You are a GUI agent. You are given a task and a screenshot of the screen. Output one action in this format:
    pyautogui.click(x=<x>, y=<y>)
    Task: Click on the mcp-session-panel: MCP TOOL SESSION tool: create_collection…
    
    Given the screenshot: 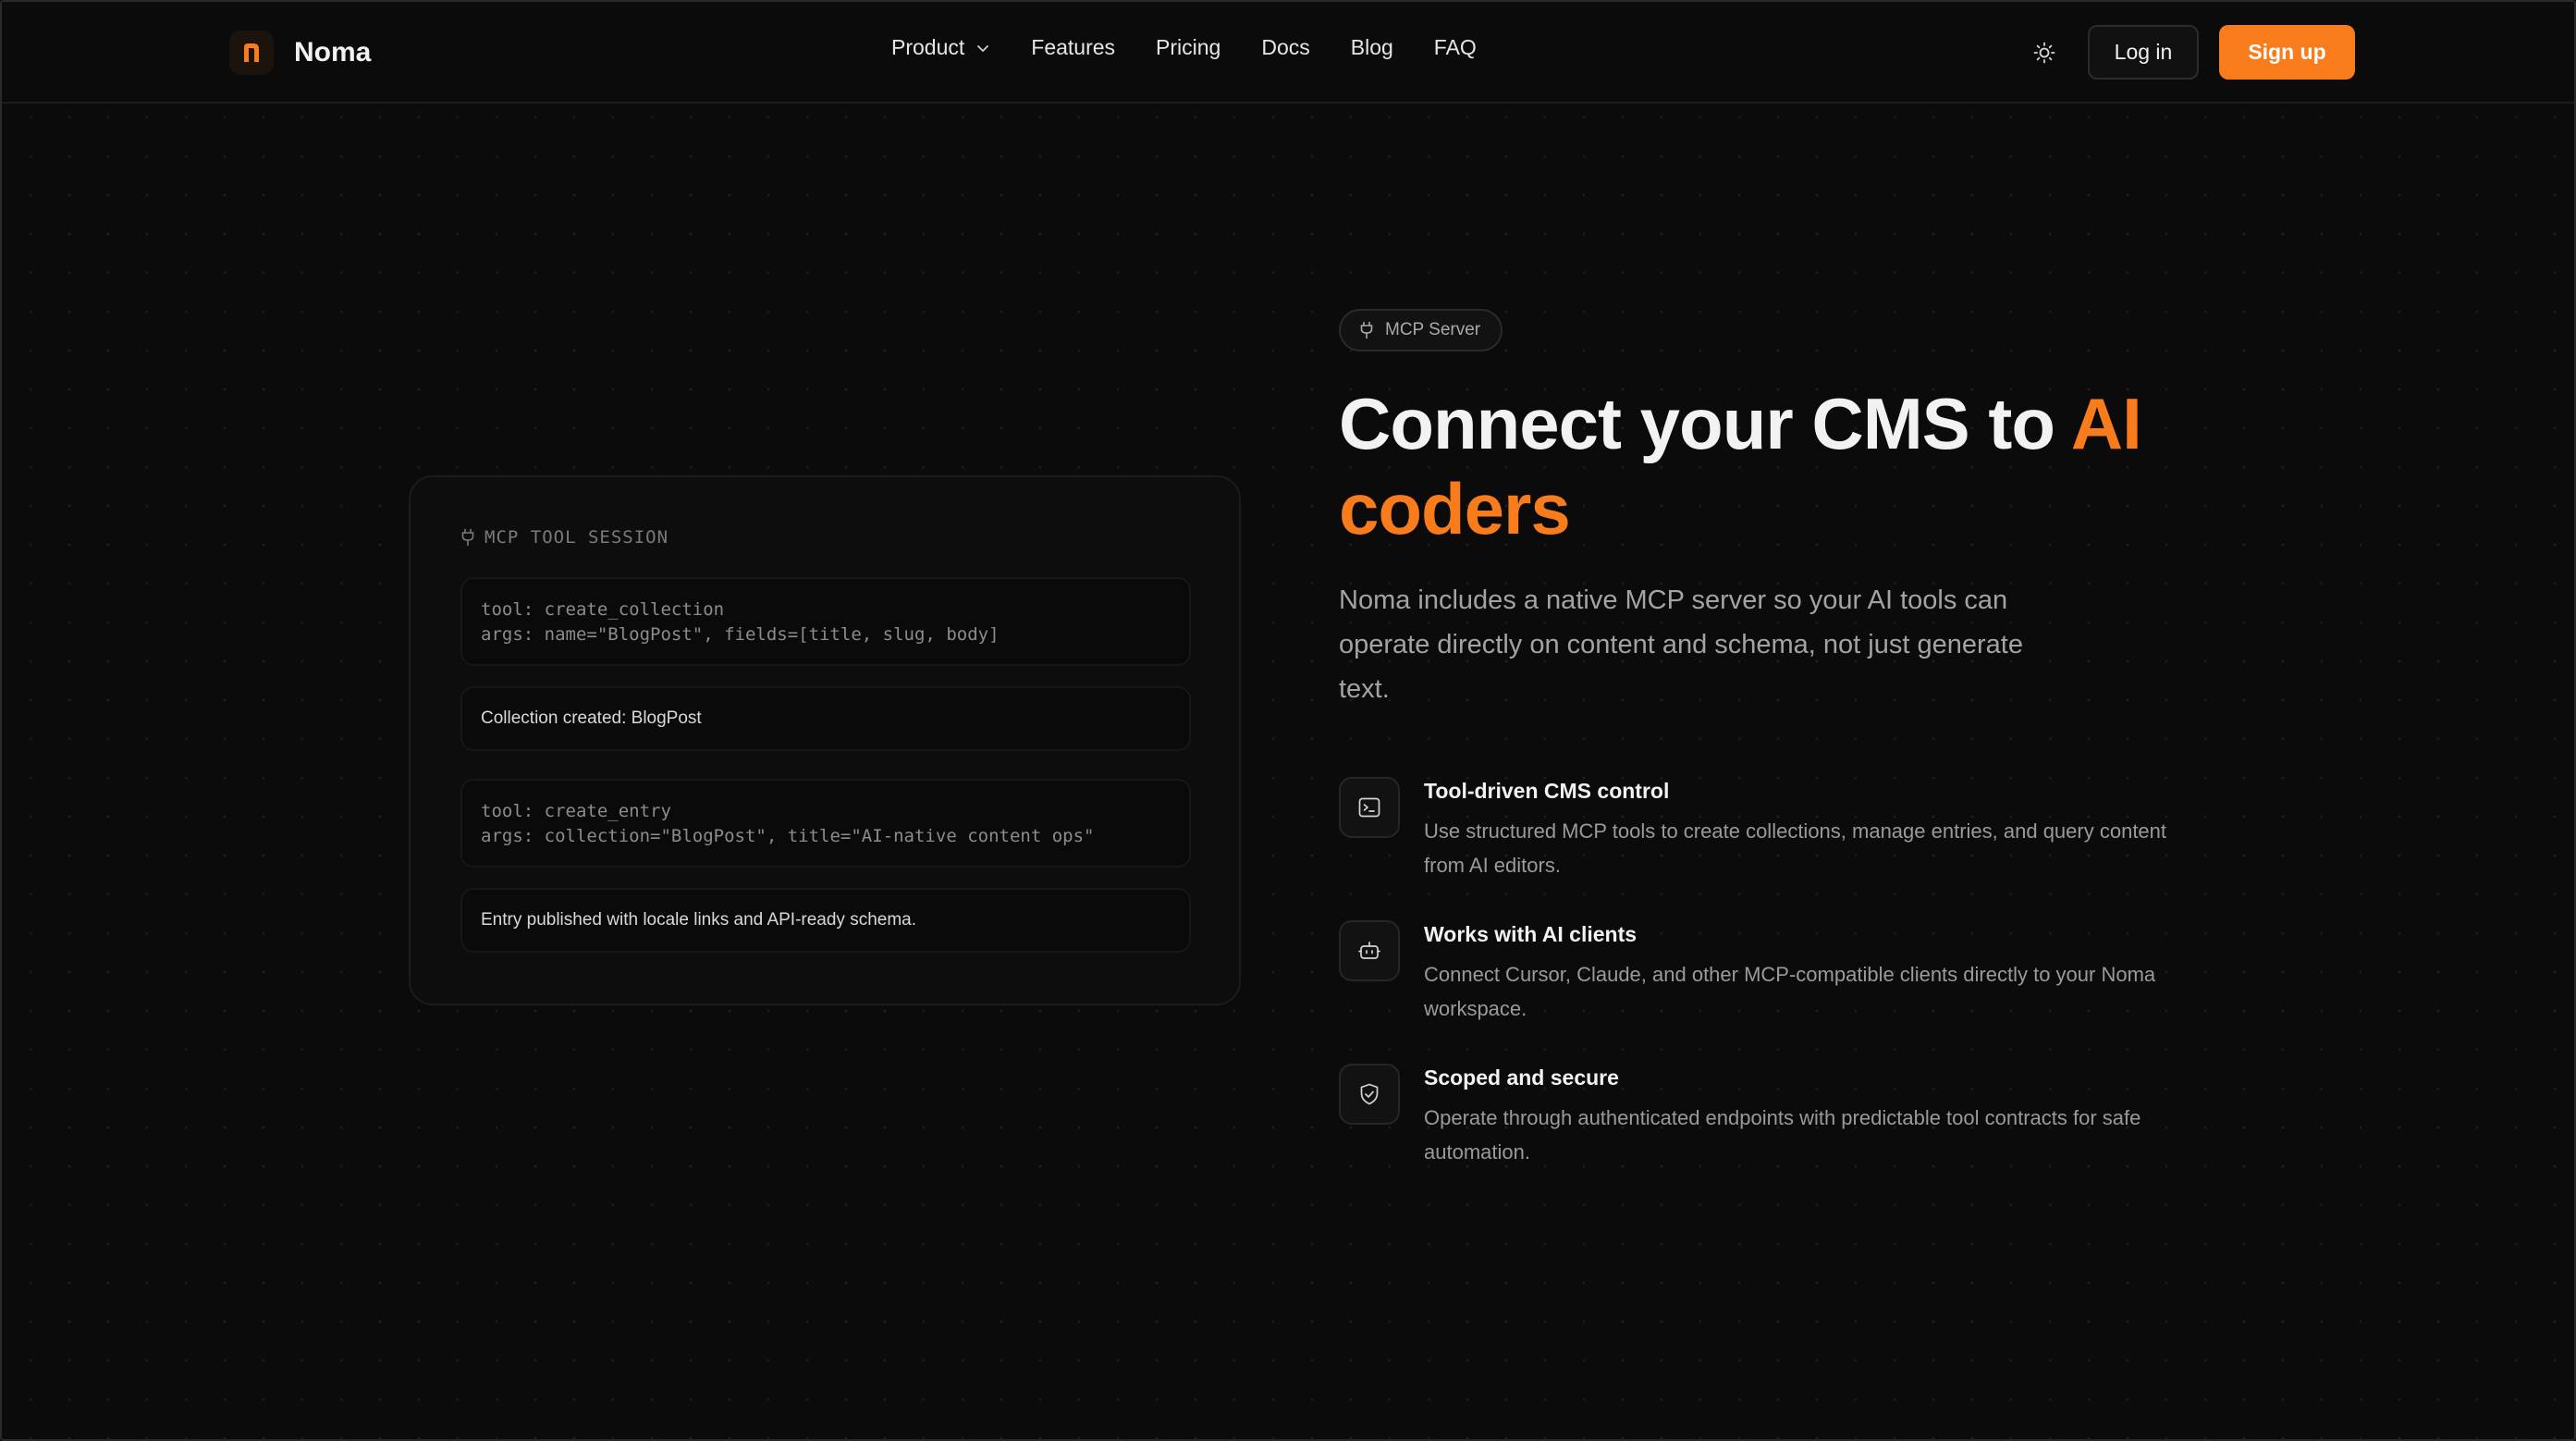 What is the action you would take?
    pyautogui.click(x=825, y=740)
    